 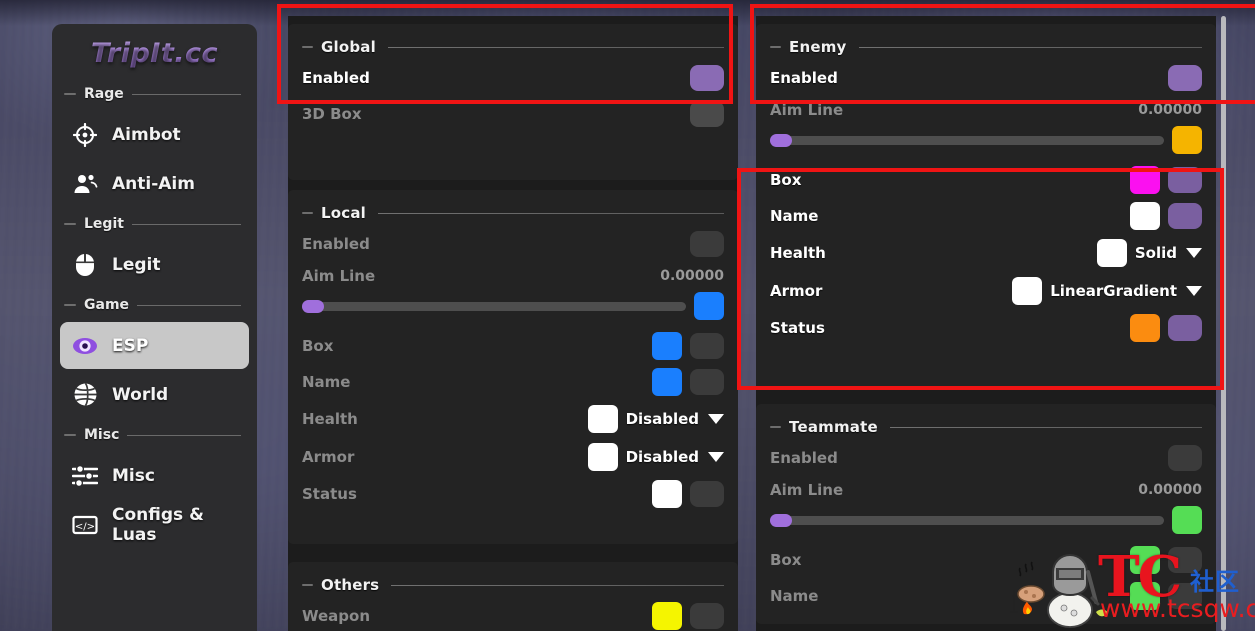 What do you see at coordinates (154, 134) in the screenshot?
I see `sidebar-item-aimbot: Aimbot` at bounding box center [154, 134].